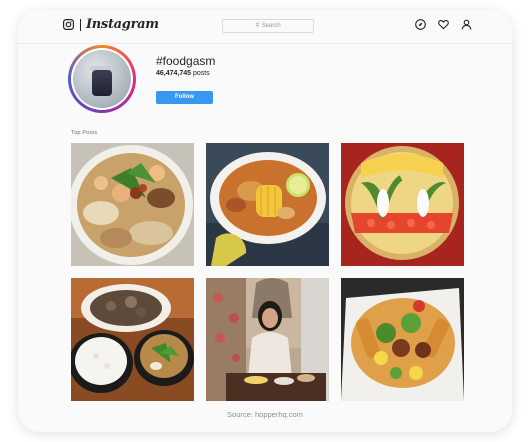  I want to click on pizza-art-post, so click(402, 204).